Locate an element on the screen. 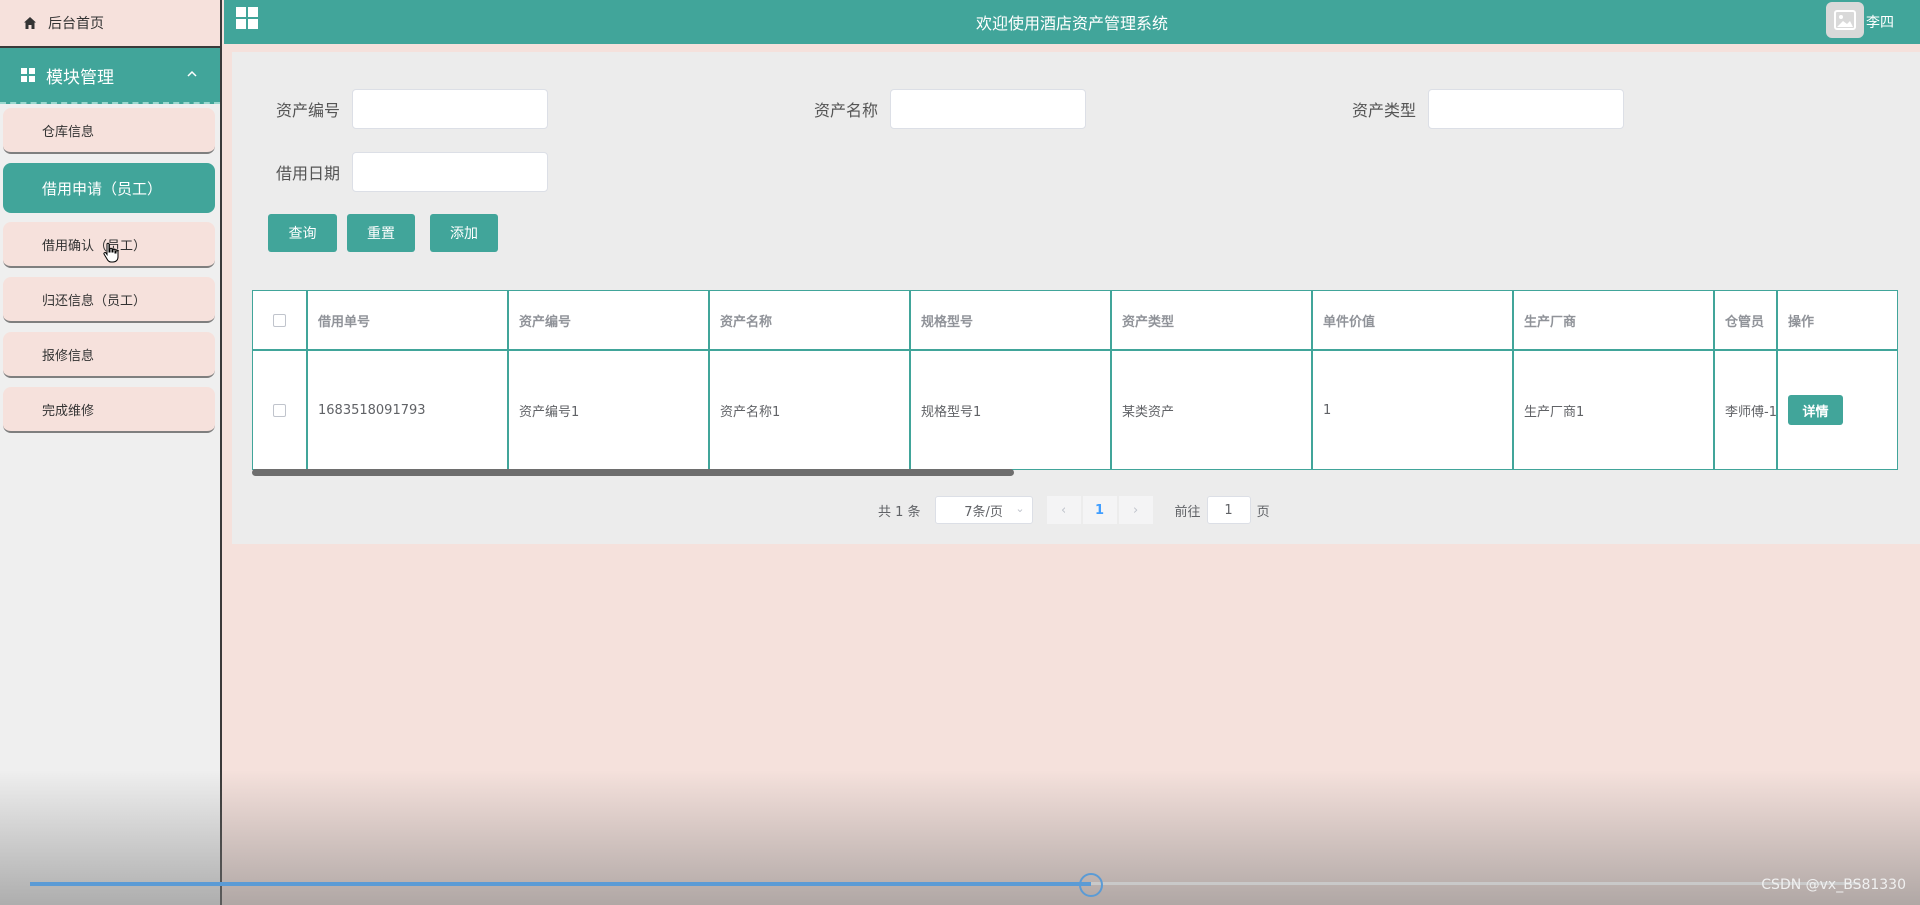  table-header: 单件价值 is located at coordinates (1413, 320).